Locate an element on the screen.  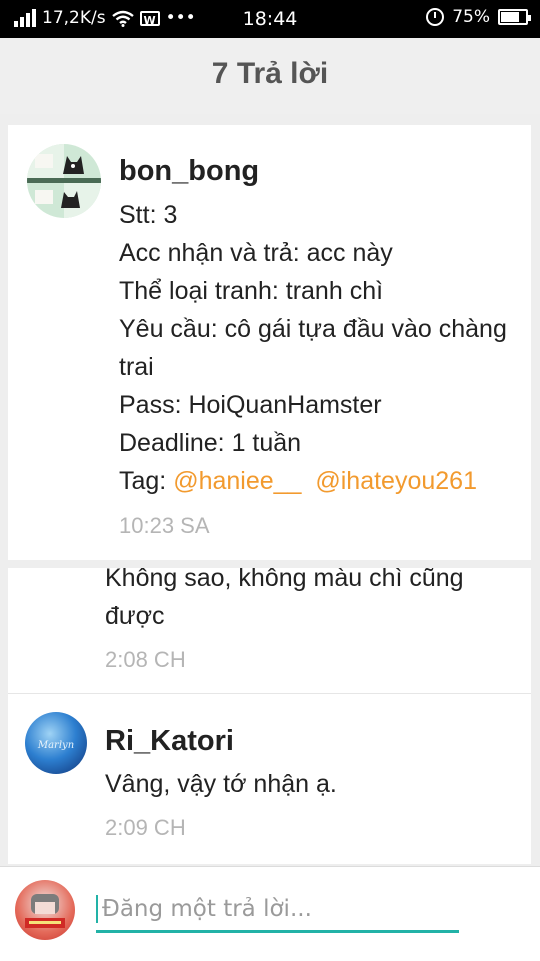
timestamp: 10:23 SA is located at coordinates (164, 525).